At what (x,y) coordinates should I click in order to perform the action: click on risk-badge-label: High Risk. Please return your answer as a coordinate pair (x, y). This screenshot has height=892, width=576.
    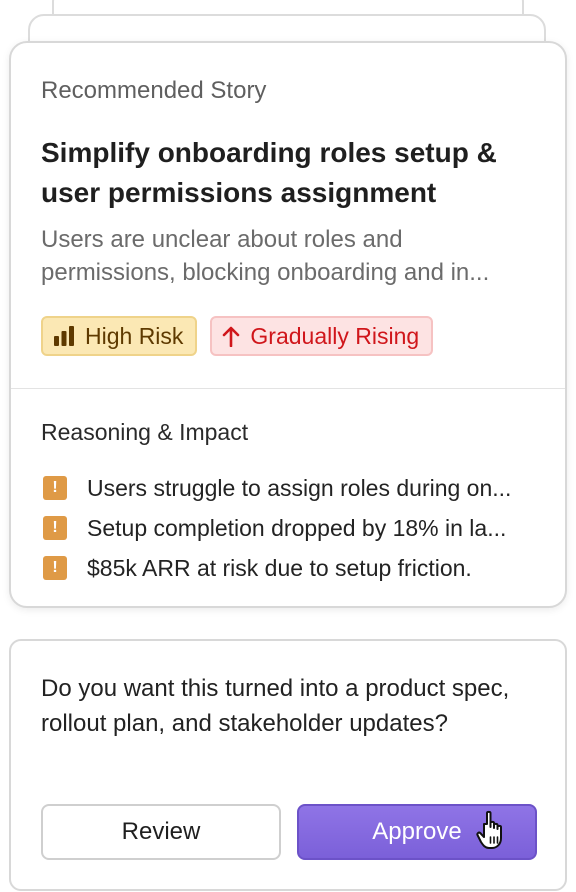
    Looking at the image, I should click on (134, 335).